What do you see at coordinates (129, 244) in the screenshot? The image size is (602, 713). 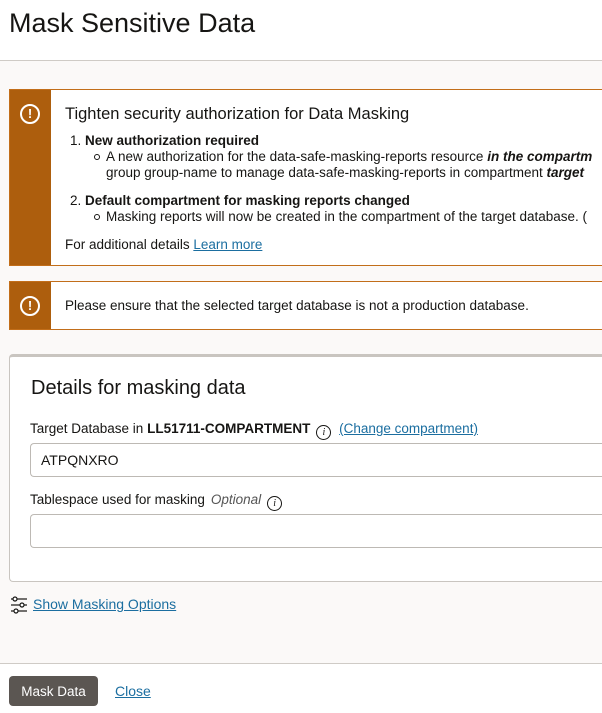 I see `banner-footer-text: For additional details` at bounding box center [129, 244].